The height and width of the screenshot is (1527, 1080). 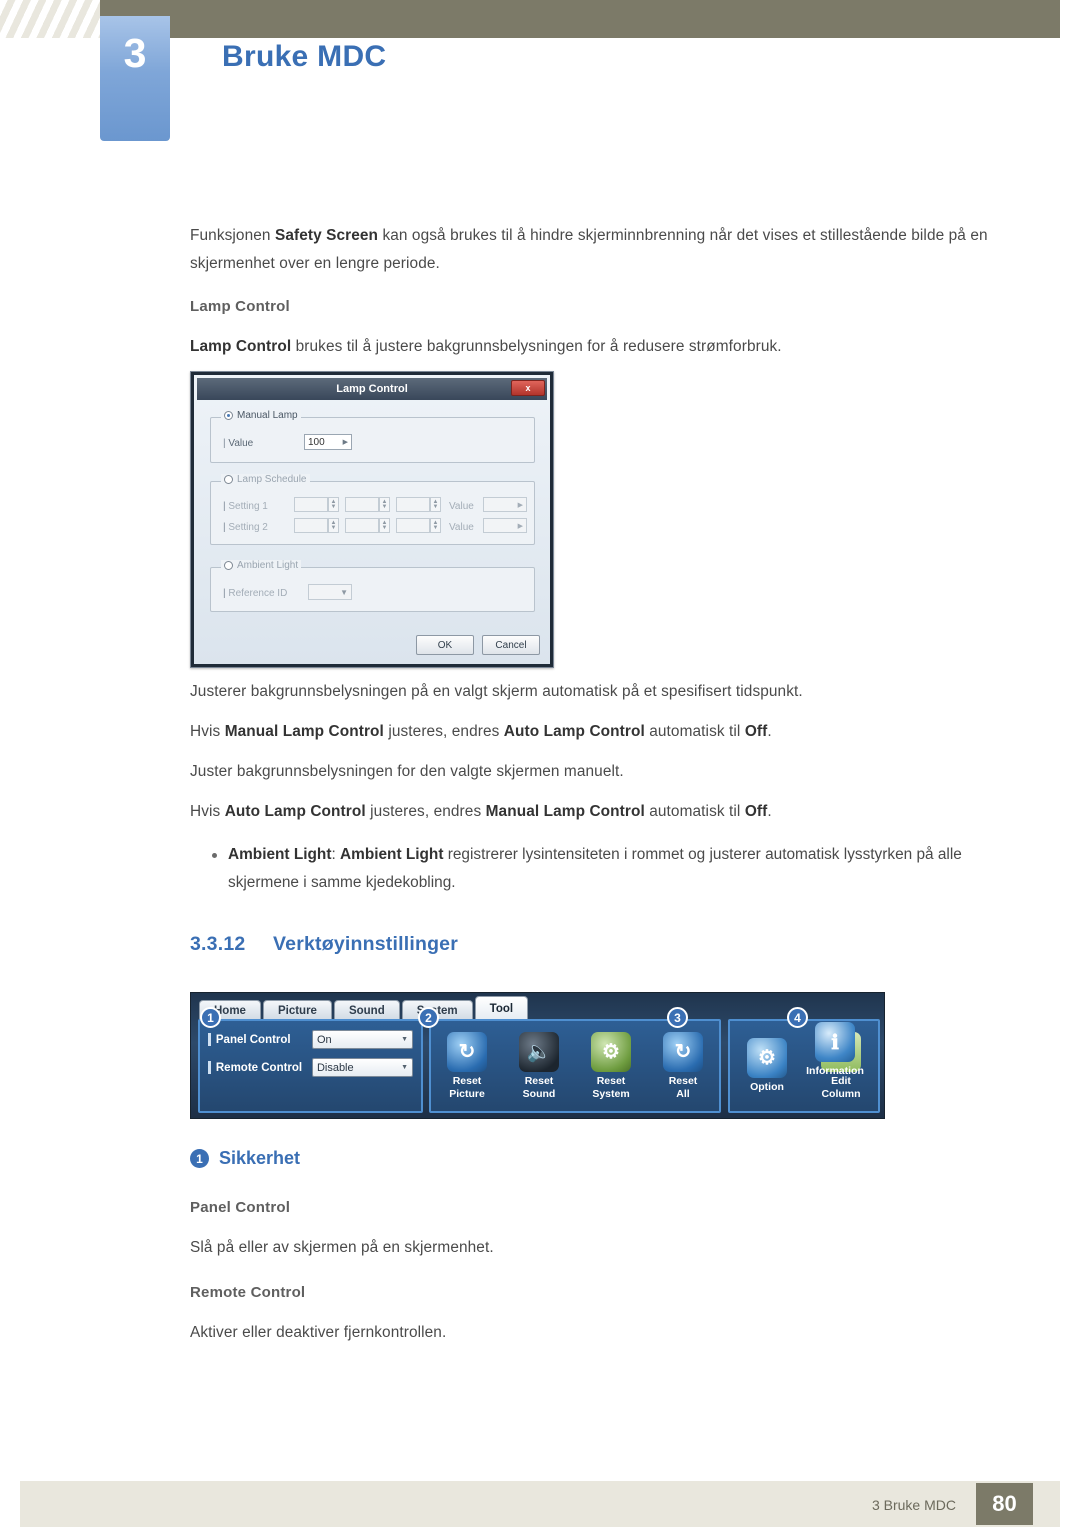 I want to click on header-right-margin, so click(x=1070, y=19).